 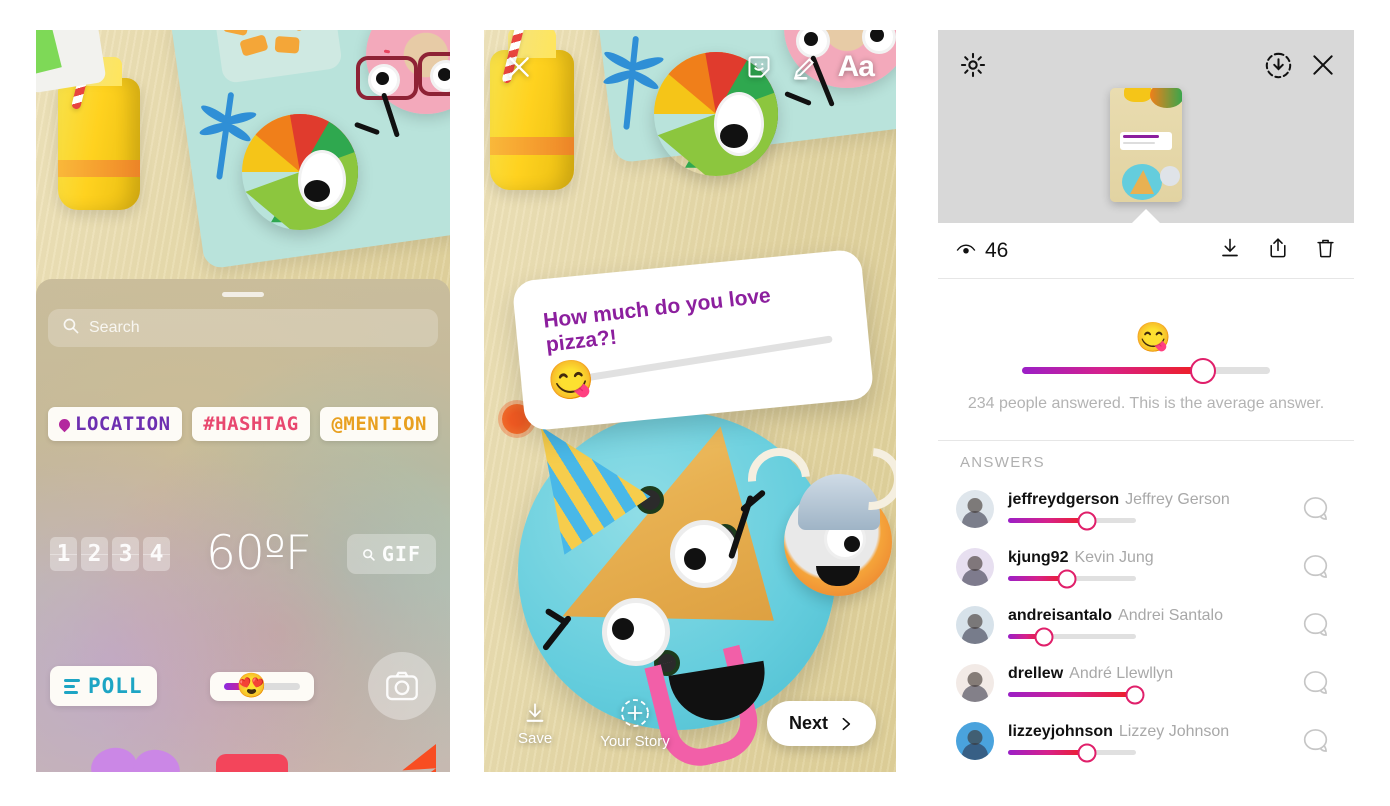 What do you see at coordinates (1146, 216) in the screenshot?
I see `thumbnail-caret` at bounding box center [1146, 216].